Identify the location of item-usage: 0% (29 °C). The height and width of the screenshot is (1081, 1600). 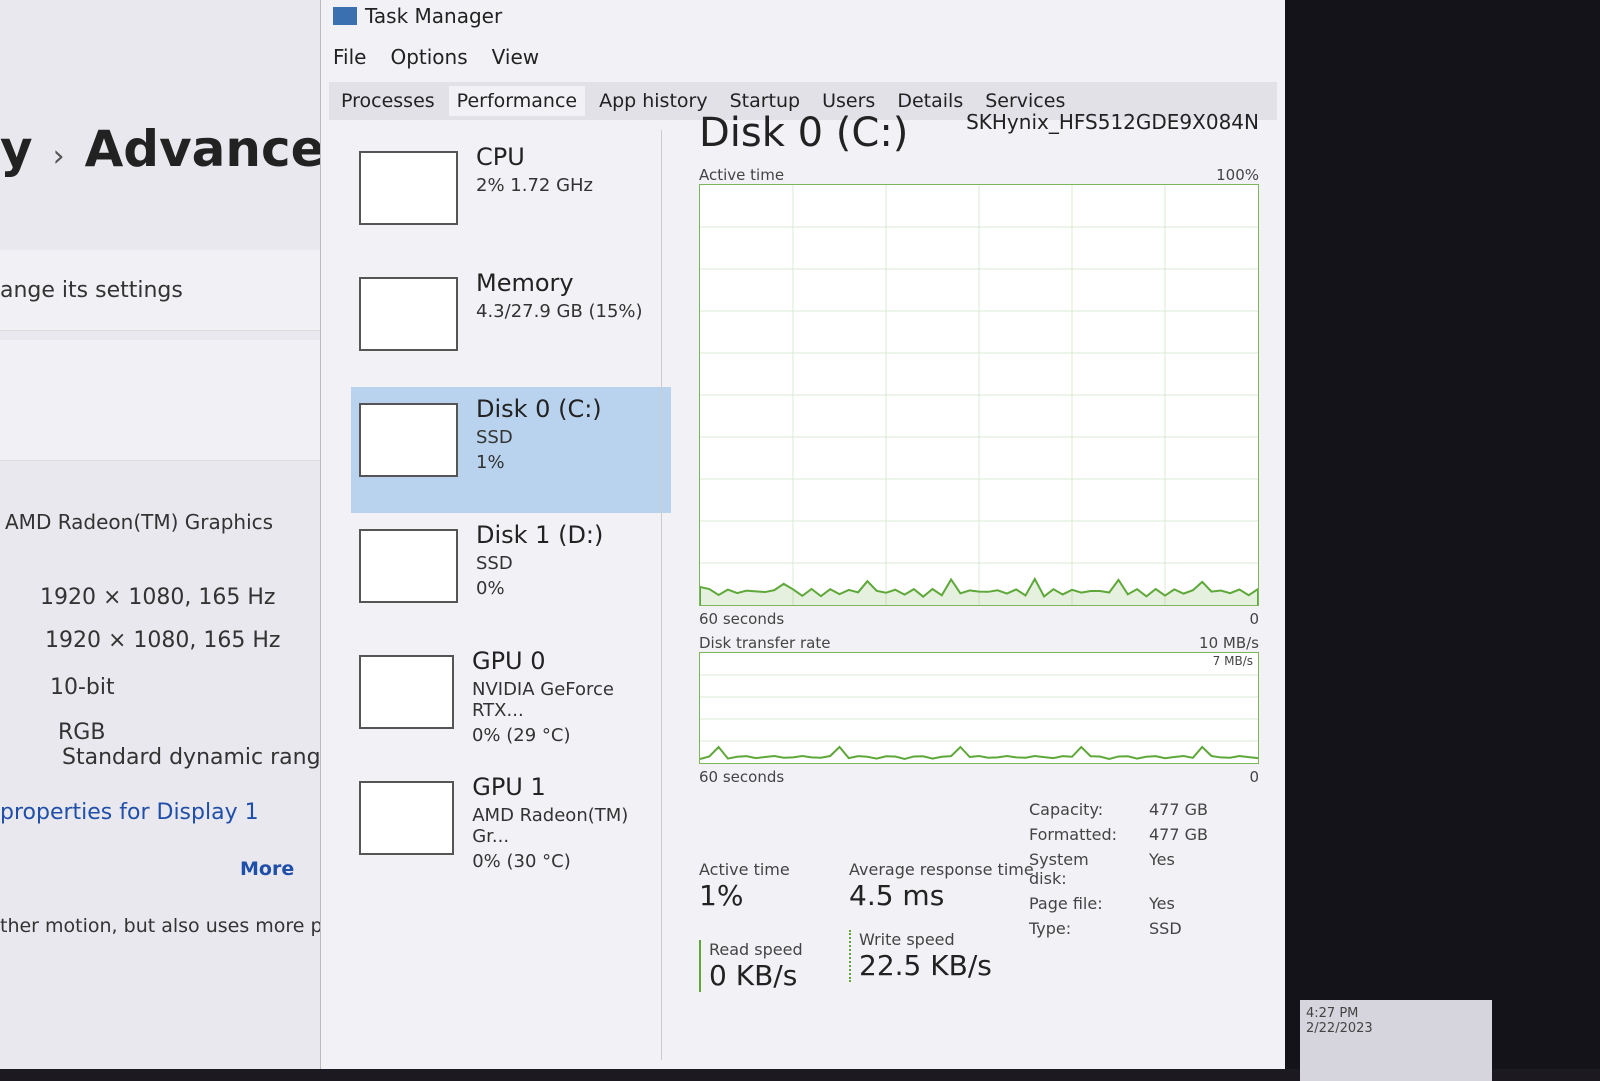
(521, 735).